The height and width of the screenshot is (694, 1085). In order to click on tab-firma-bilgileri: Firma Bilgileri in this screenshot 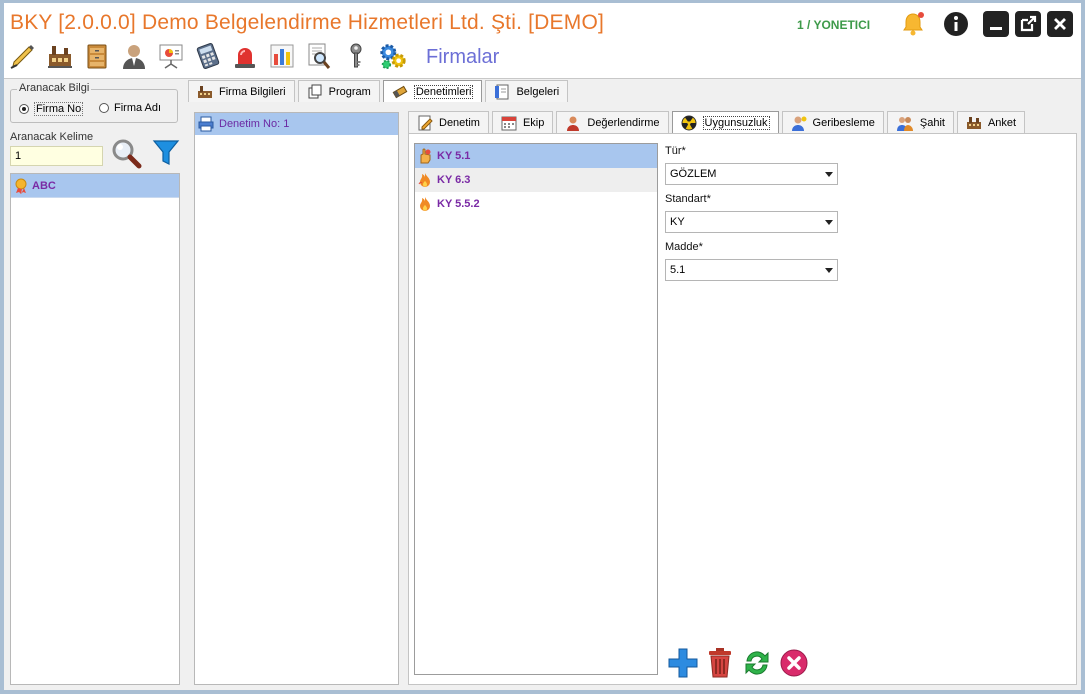, I will do `click(241, 91)`.